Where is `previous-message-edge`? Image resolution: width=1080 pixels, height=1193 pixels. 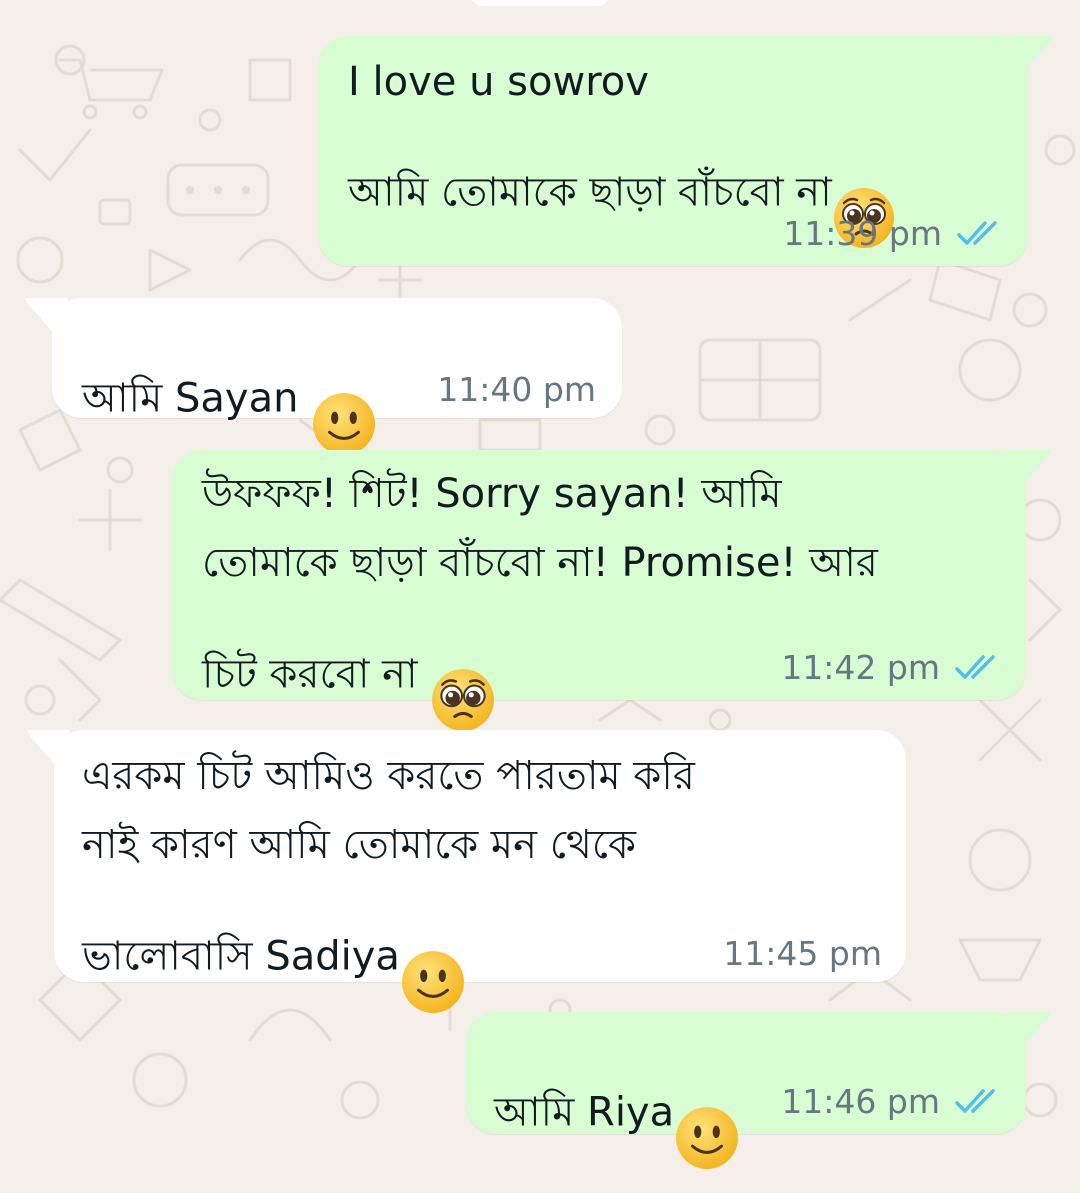 previous-message-edge is located at coordinates (540, 3).